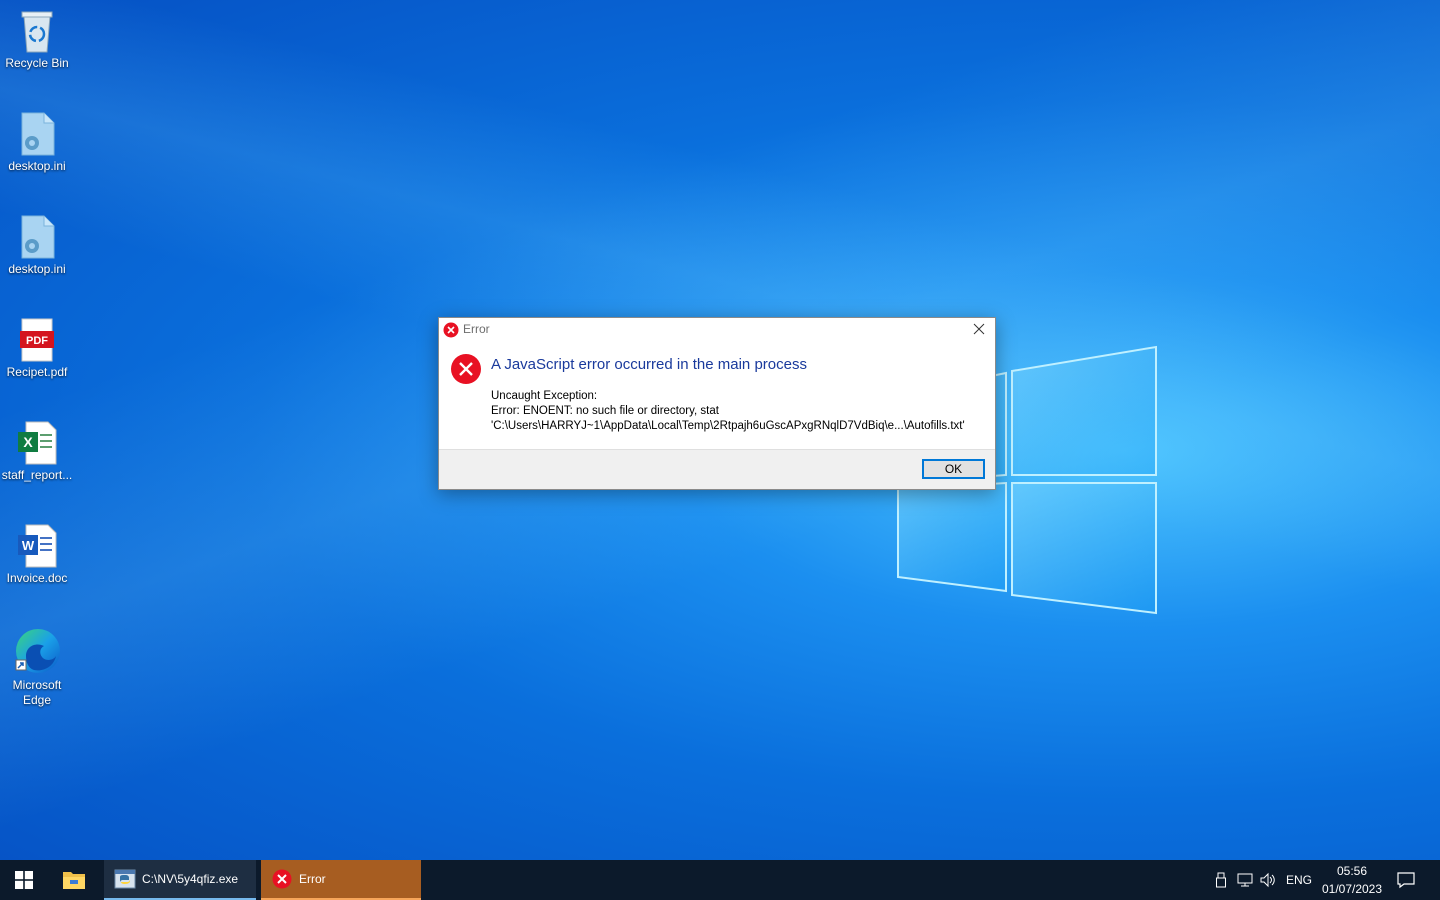  I want to click on desktop-icon-label: Recipet.pdf, so click(37, 372).